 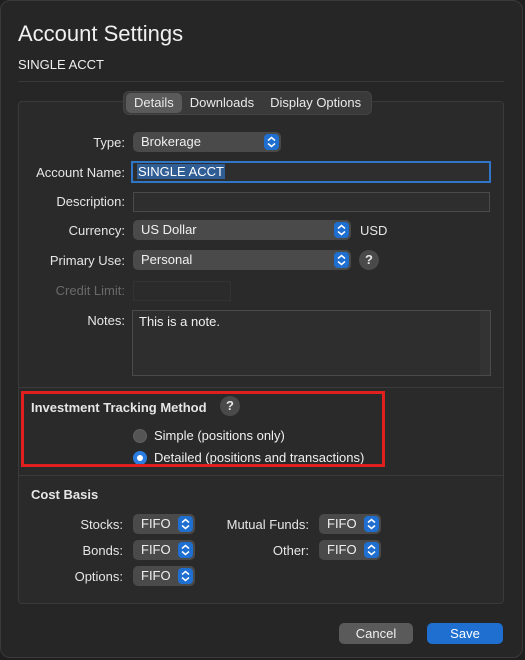 I want to click on credit-limit-label: Credit Limit:, so click(x=90, y=290).